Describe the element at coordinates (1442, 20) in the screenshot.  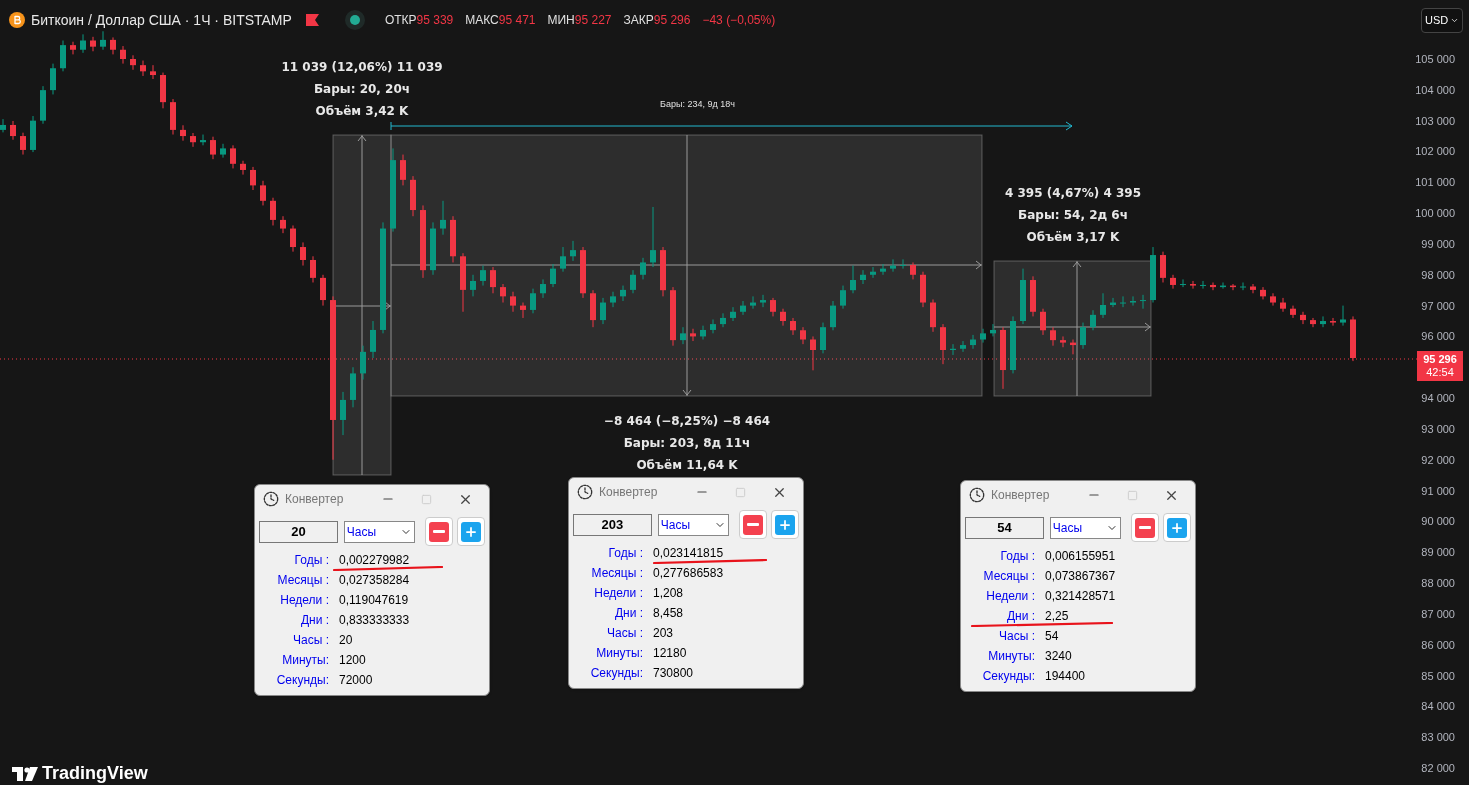
I see `currency-select: USD` at that location.